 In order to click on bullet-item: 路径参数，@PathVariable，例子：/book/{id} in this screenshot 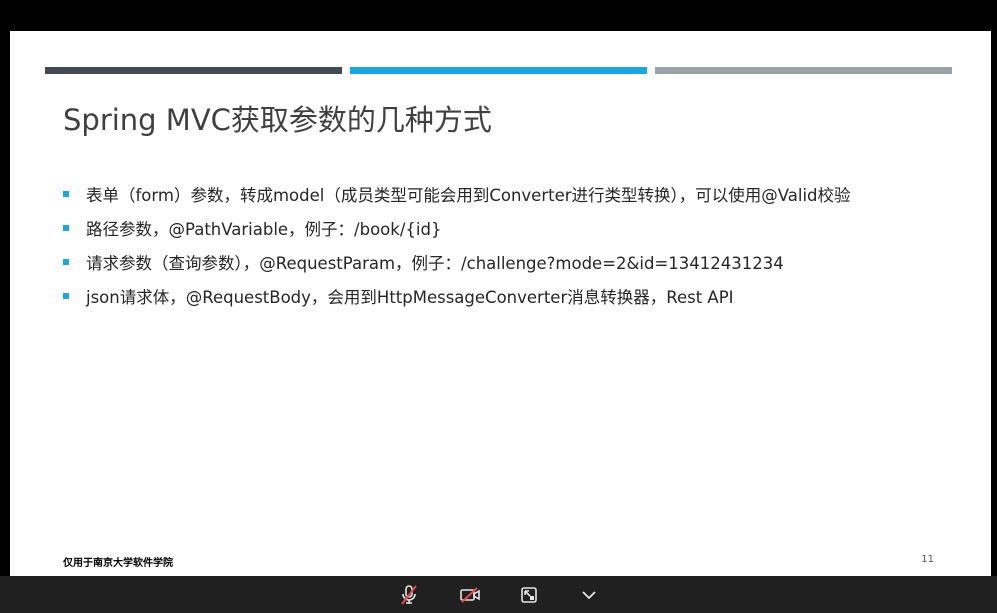, I will do `click(457, 228)`.